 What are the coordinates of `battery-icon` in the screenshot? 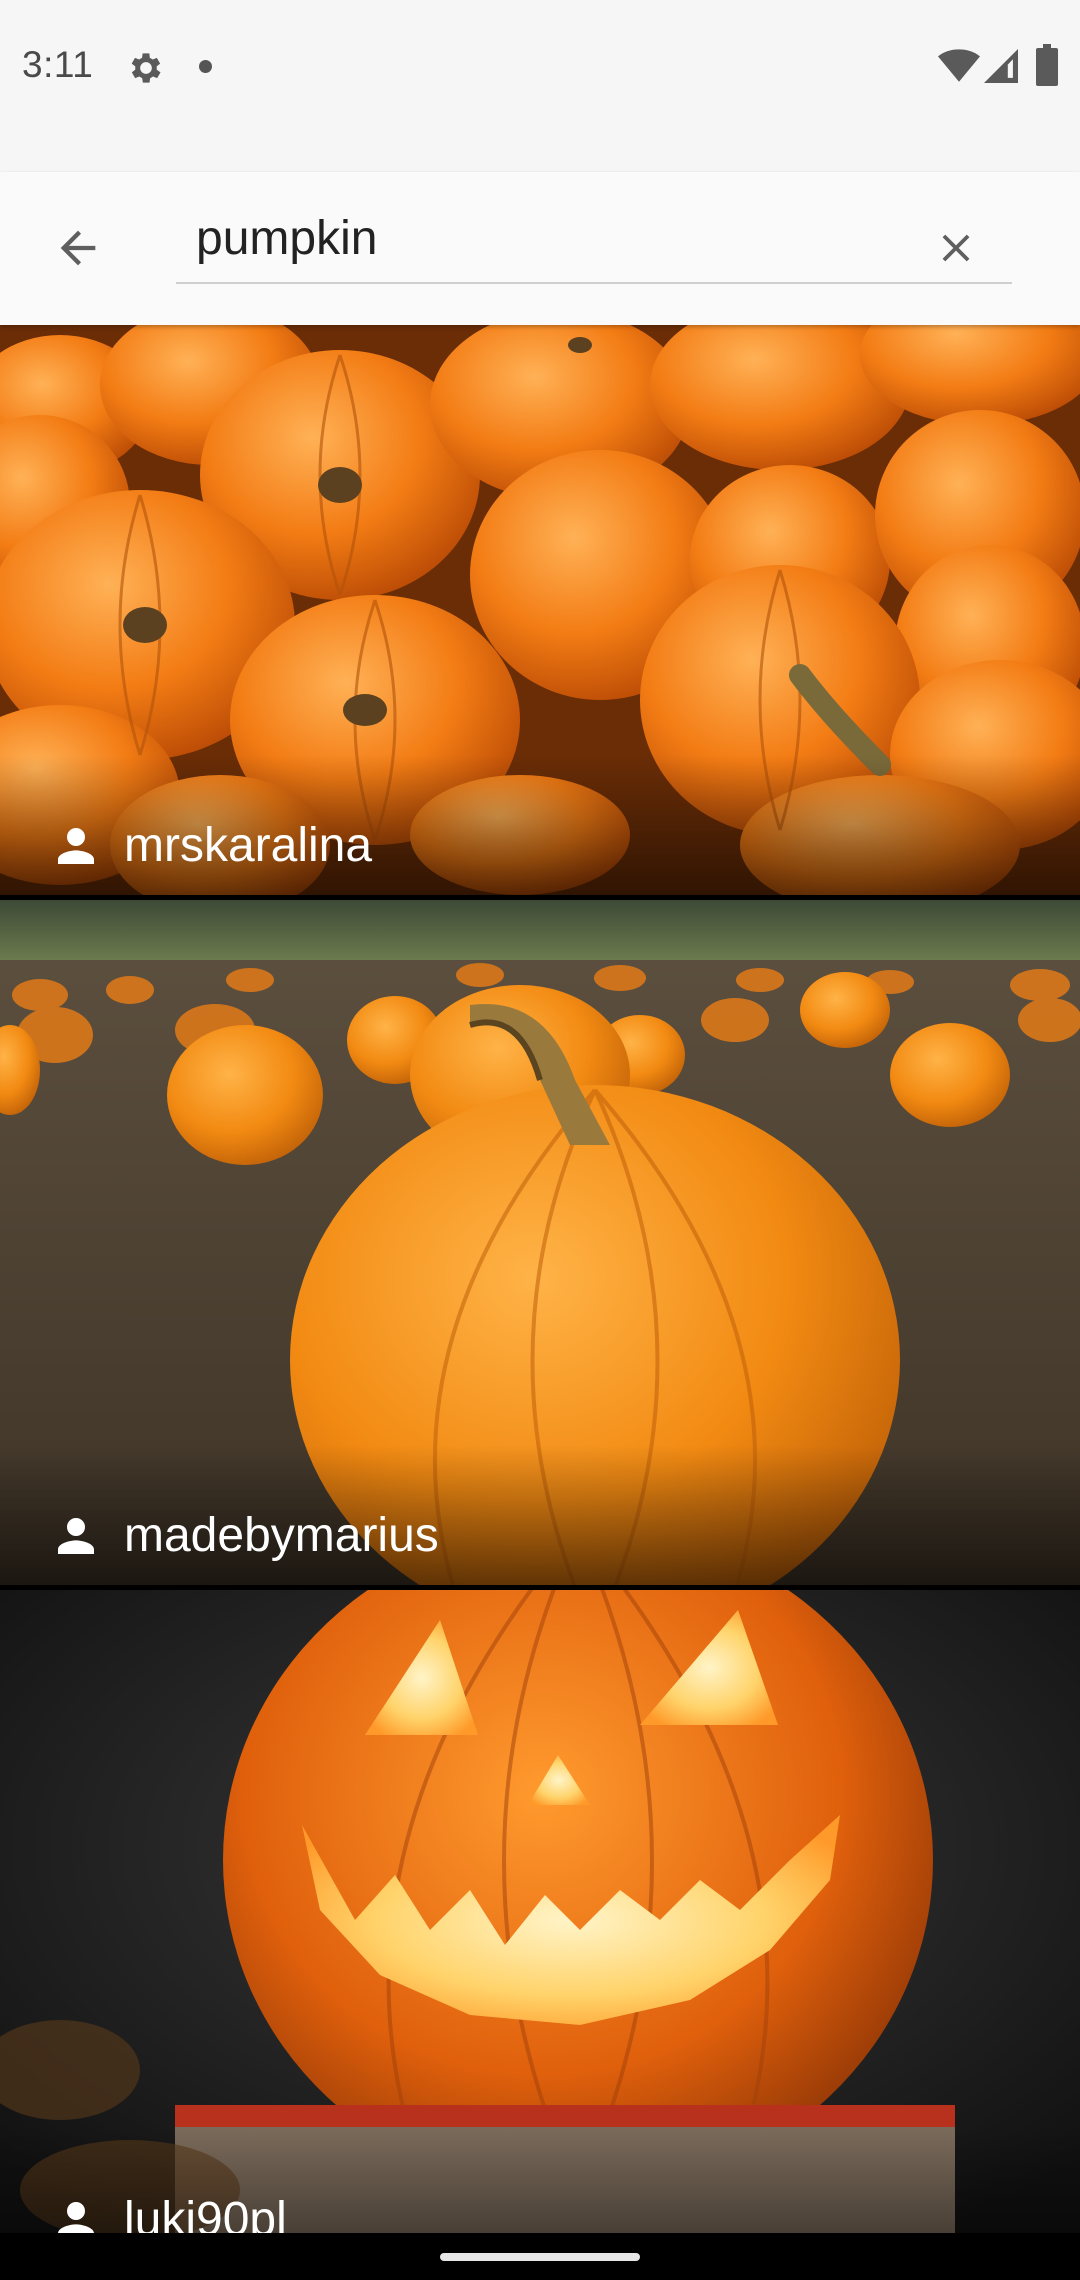 It's located at (1047, 65).